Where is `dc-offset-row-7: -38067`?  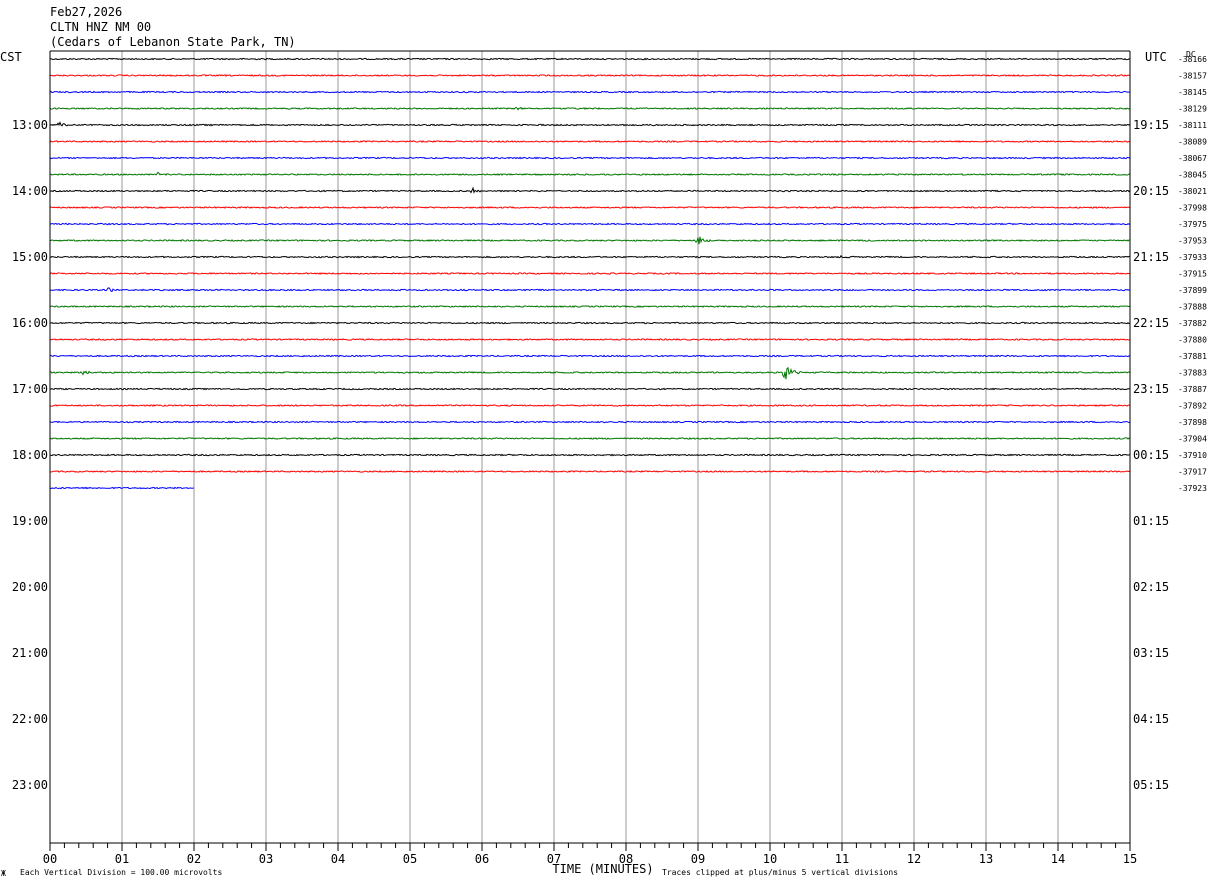
dc-offset-row-7: -38067 is located at coordinates (1192, 158).